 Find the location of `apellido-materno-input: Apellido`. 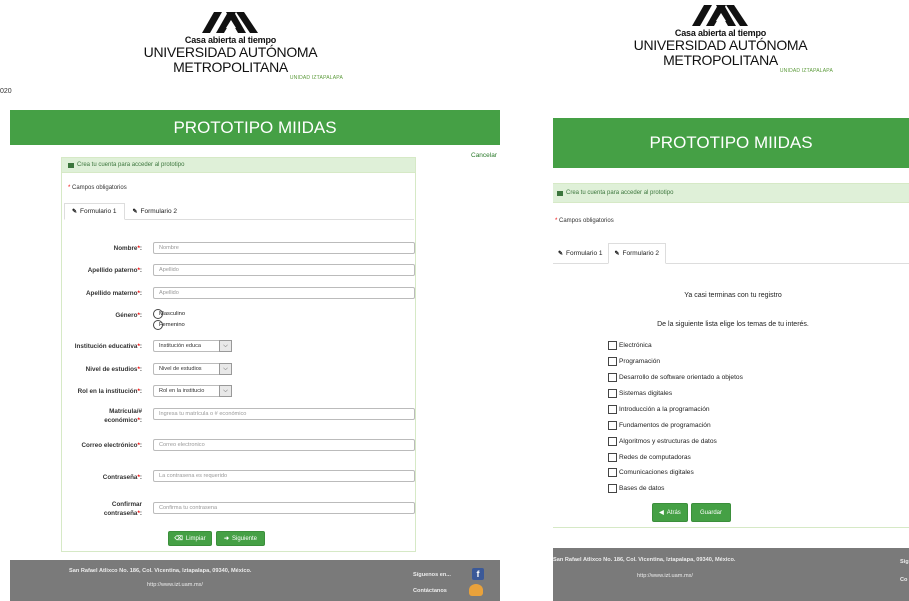

apellido-materno-input: Apellido is located at coordinates (284, 293).